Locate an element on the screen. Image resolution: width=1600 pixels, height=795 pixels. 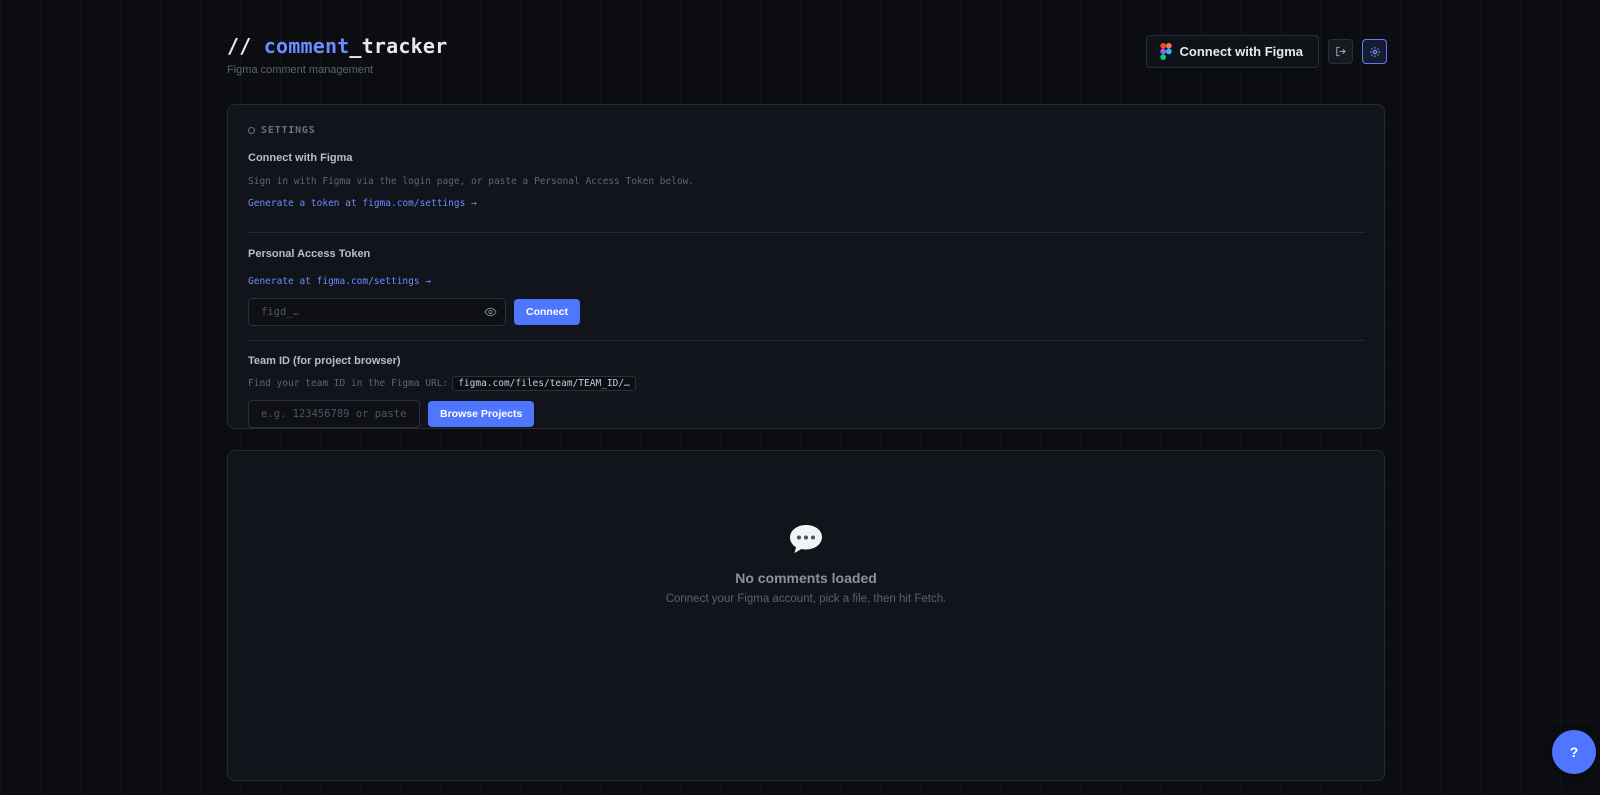
team-id-row: e.g. 123456789 or paste Browse Projects is located at coordinates (806, 414).